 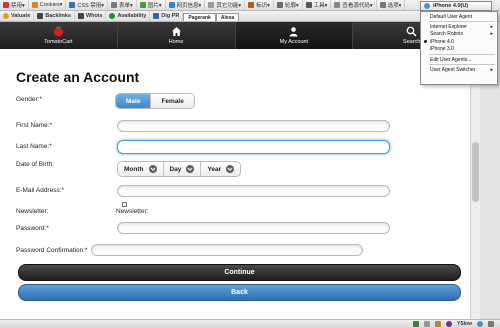 I want to click on toolbar-dig-pr: Dig PR, so click(x=167, y=16).